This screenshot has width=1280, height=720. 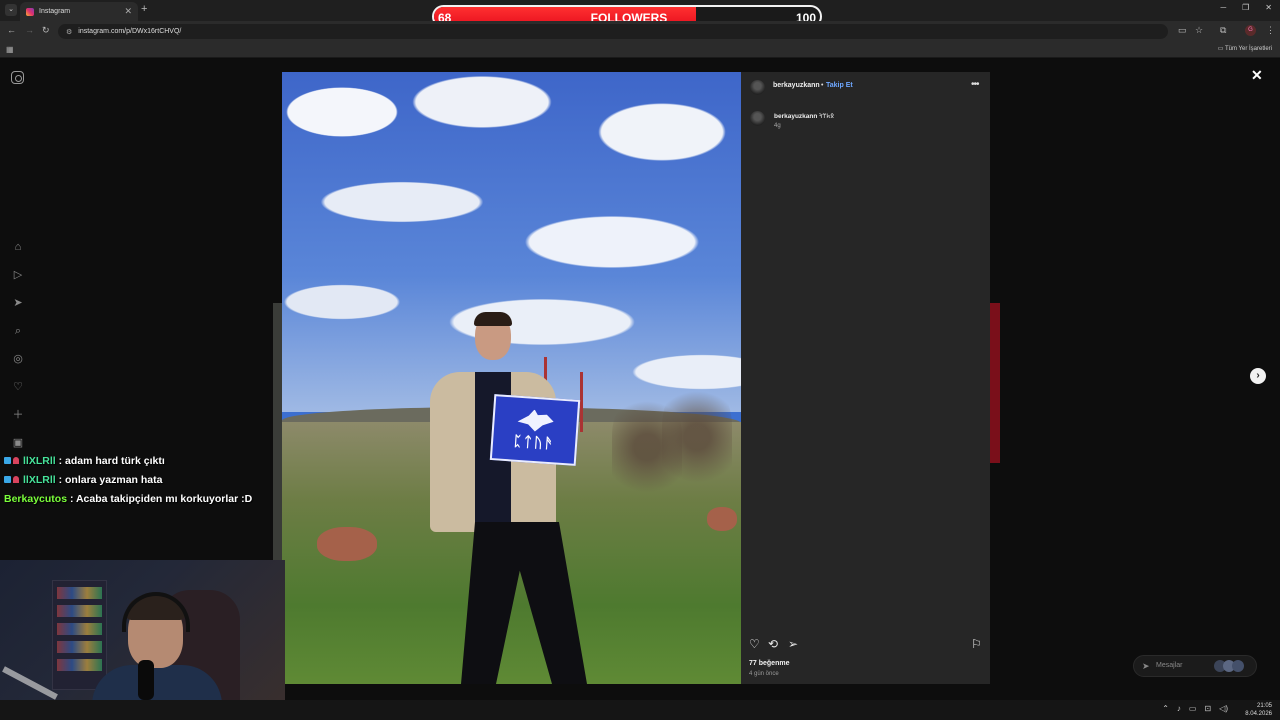 What do you see at coordinates (10, 49) in the screenshot?
I see `apps-grid-icon: ▦` at bounding box center [10, 49].